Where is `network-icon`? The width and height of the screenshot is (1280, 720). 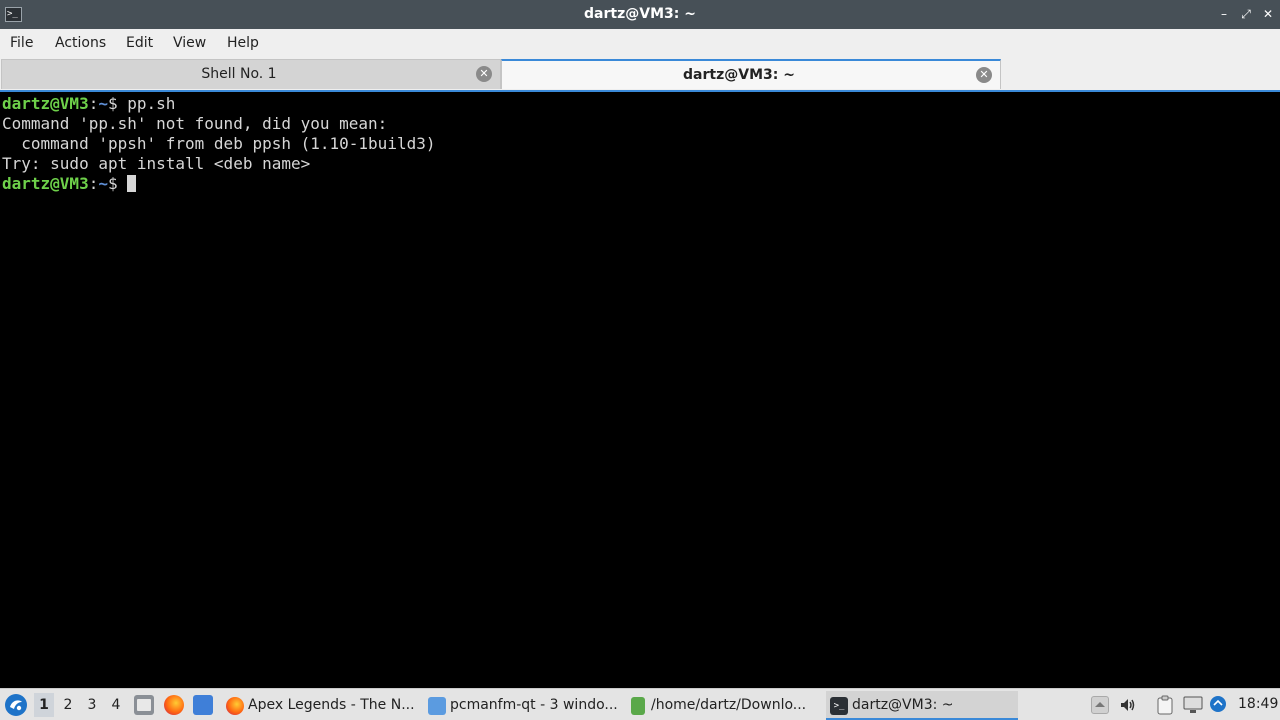
network-icon is located at coordinates (1218, 704).